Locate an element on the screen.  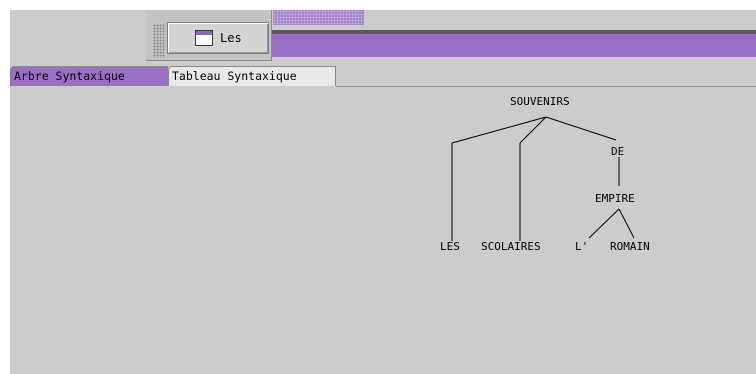
node-souvenirs: SOUVENIRS is located at coordinates (540, 101).